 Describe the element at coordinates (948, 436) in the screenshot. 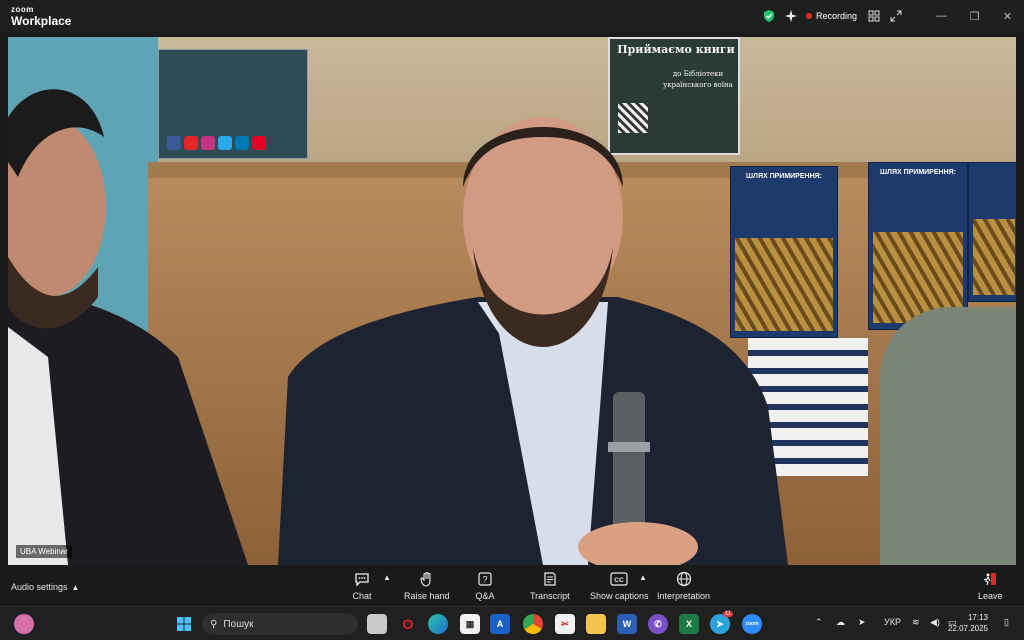

I see `participant-right` at that location.